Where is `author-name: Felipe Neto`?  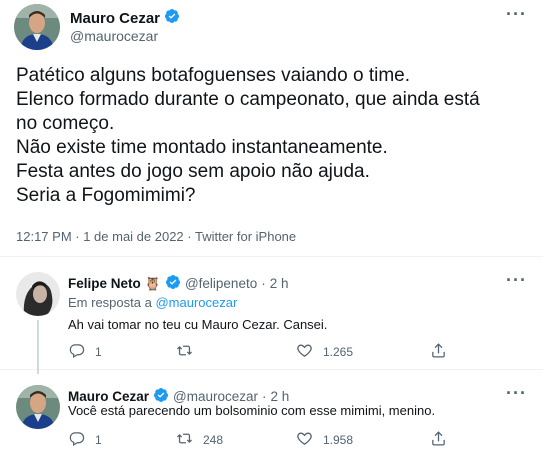 author-name: Felipe Neto is located at coordinates (104, 283).